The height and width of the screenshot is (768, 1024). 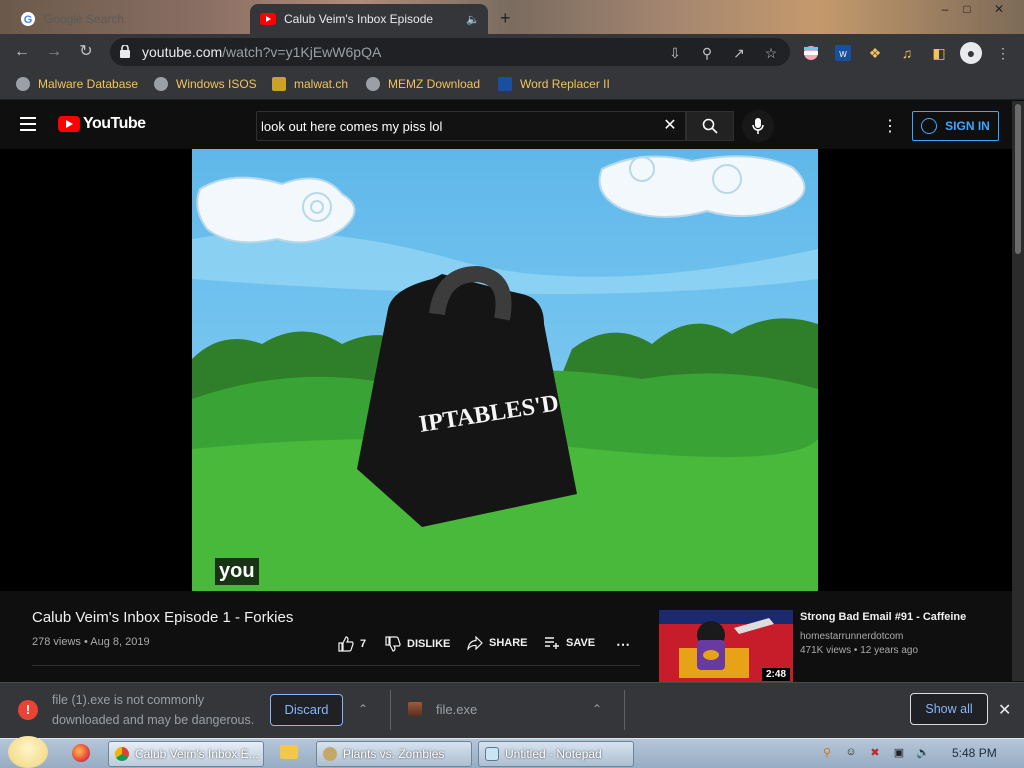 What do you see at coordinates (623, 644) in the screenshot?
I see `more-actions-icon: ⋯` at bounding box center [623, 644].